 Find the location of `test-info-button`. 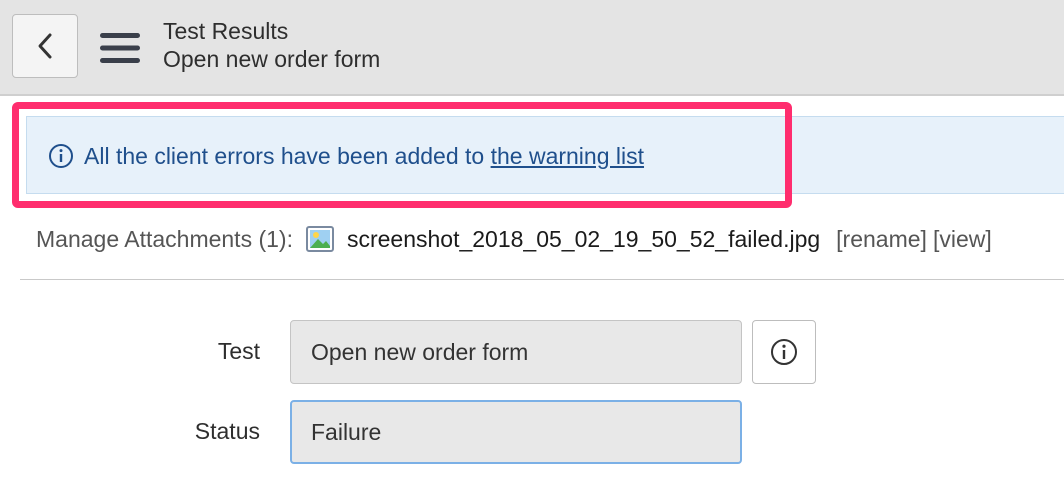

test-info-button is located at coordinates (784, 352).